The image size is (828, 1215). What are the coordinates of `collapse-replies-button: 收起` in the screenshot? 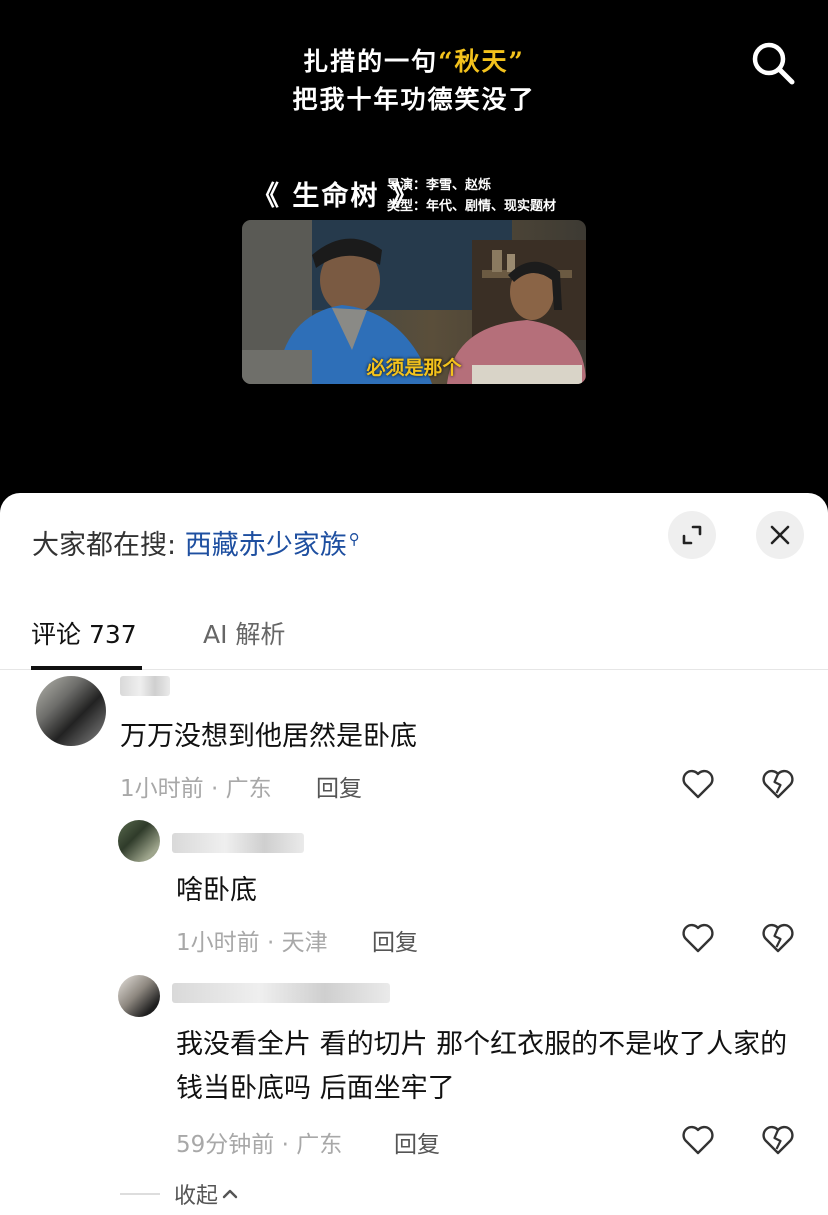 It's located at (179, 1194).